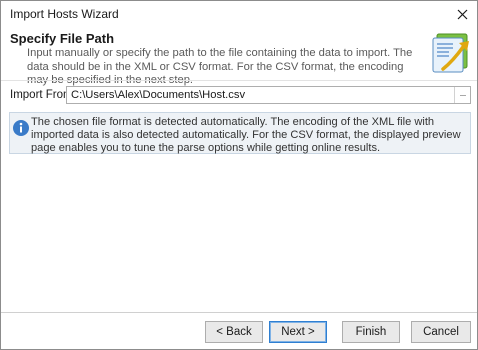 The height and width of the screenshot is (350, 478). What do you see at coordinates (298, 332) in the screenshot?
I see `next-button: Next >` at bounding box center [298, 332].